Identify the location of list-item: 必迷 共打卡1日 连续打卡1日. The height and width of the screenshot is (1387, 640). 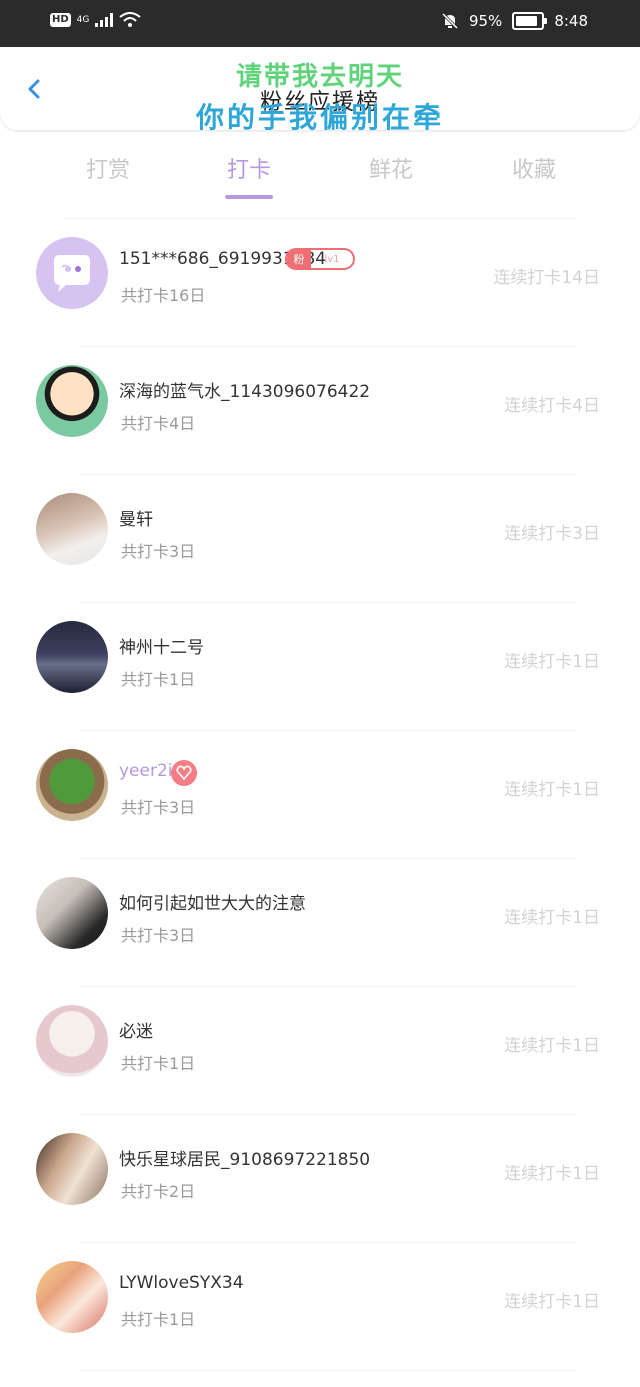
(320, 1051).